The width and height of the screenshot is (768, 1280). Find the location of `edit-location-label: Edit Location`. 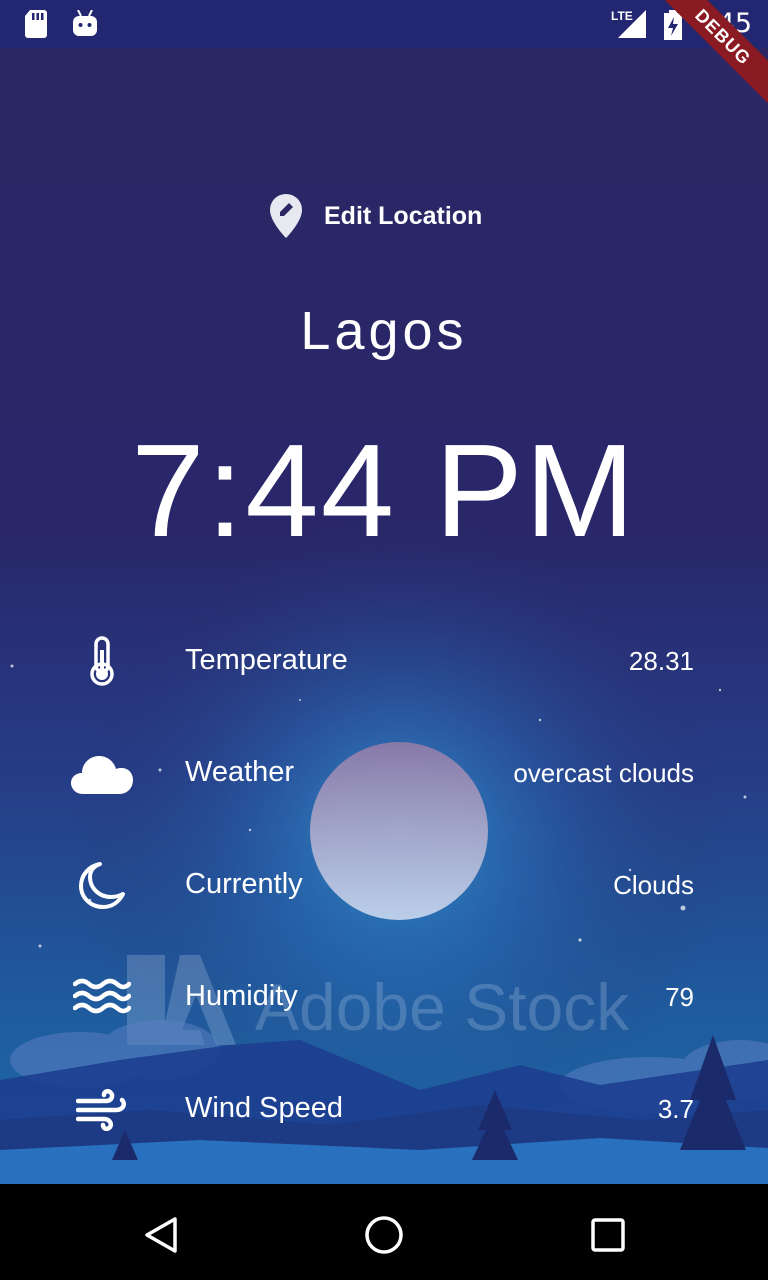

edit-location-label: Edit Location is located at coordinates (403, 215).